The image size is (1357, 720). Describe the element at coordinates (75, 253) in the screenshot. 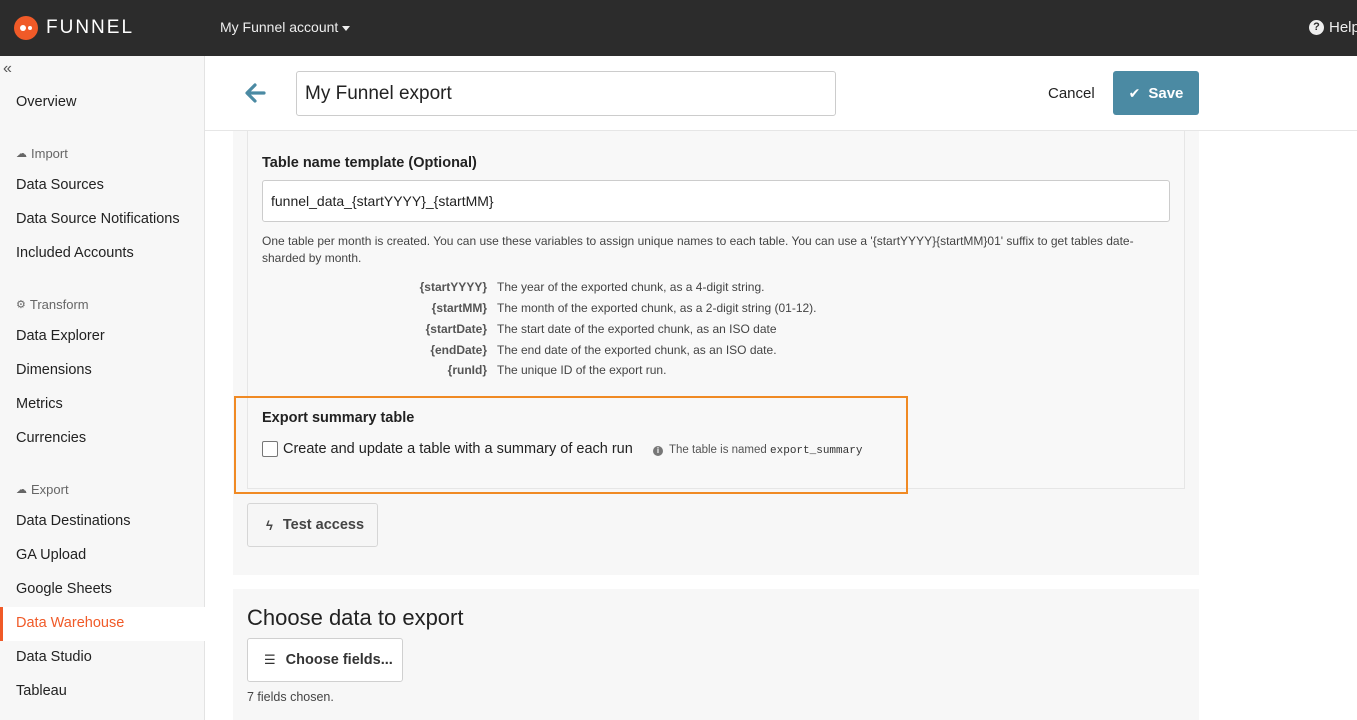

I see `sidebar-item-included-accounts: Included Accounts` at that location.